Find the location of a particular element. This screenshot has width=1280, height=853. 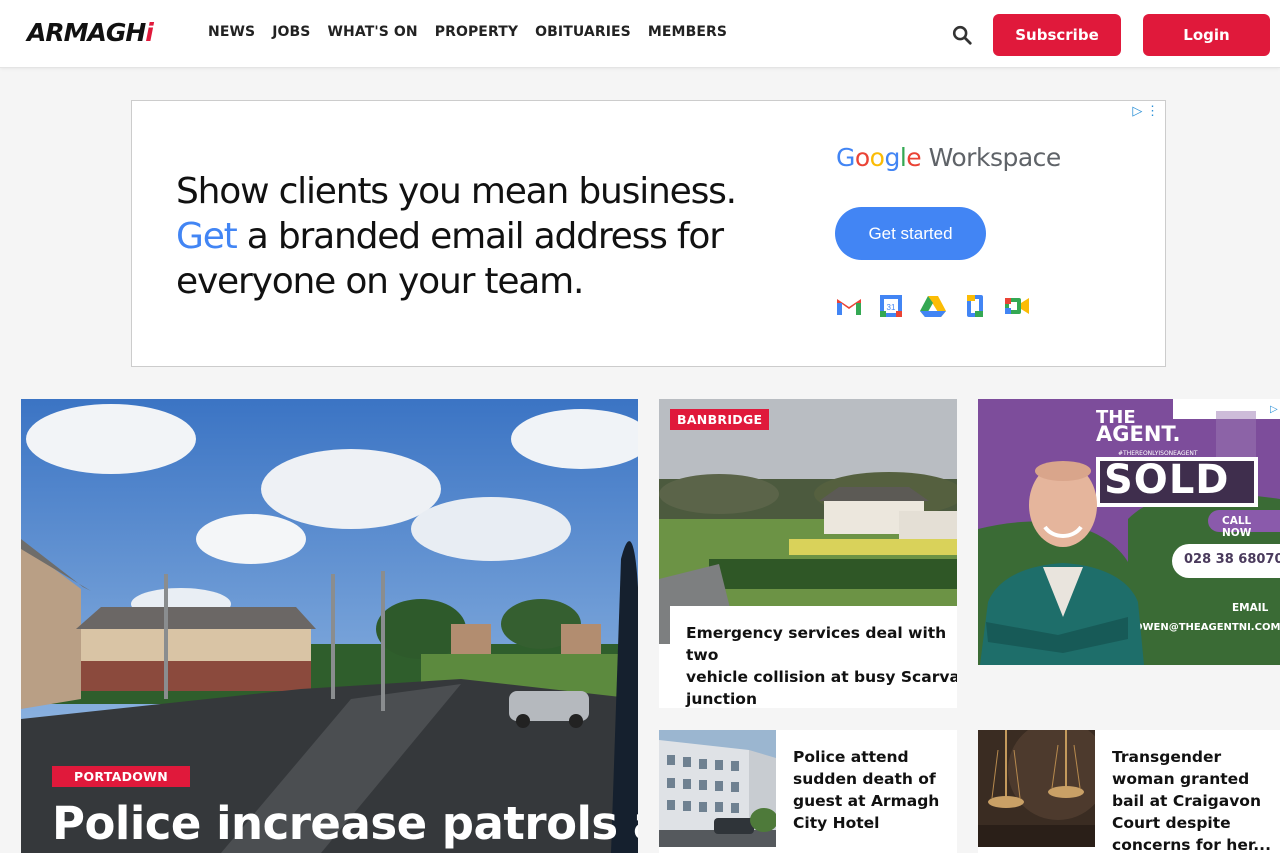

svg-text: 31 is located at coordinates (891, 307).